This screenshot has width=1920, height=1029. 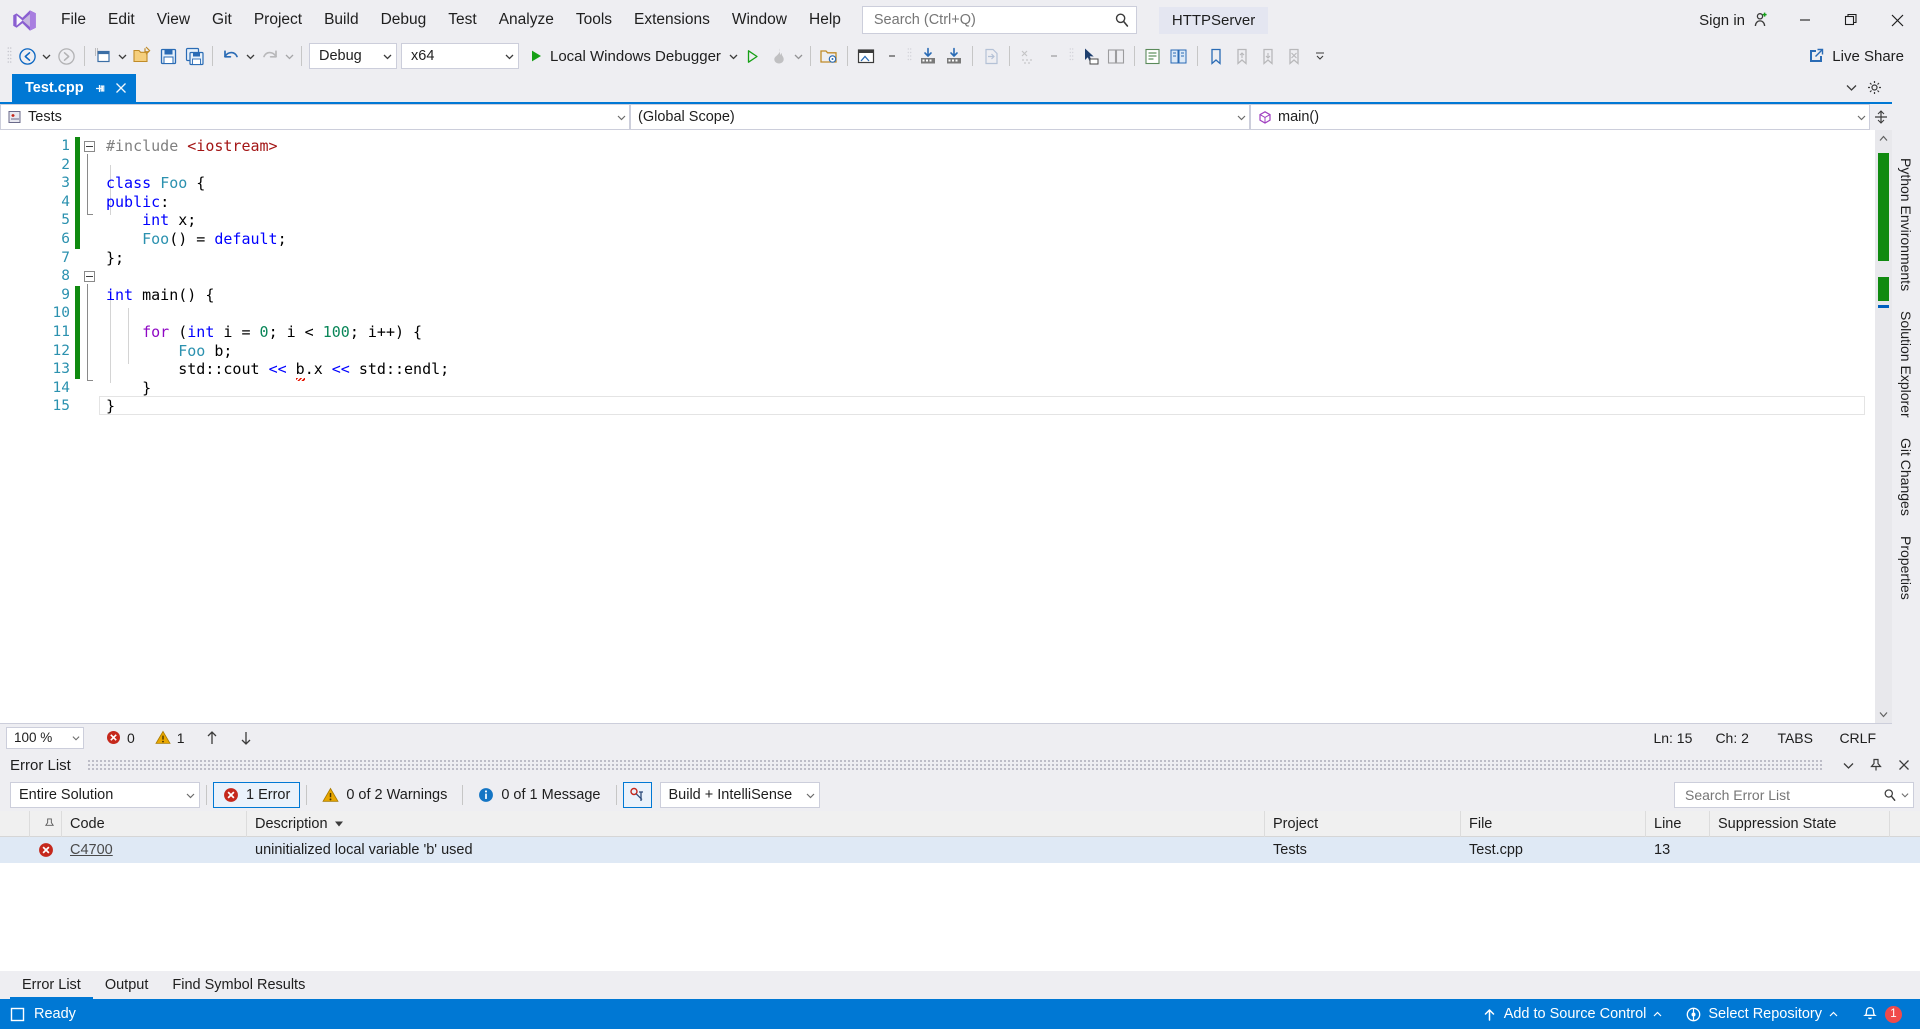 I want to click on vertical-scrollbar, so click(x=1883, y=426).